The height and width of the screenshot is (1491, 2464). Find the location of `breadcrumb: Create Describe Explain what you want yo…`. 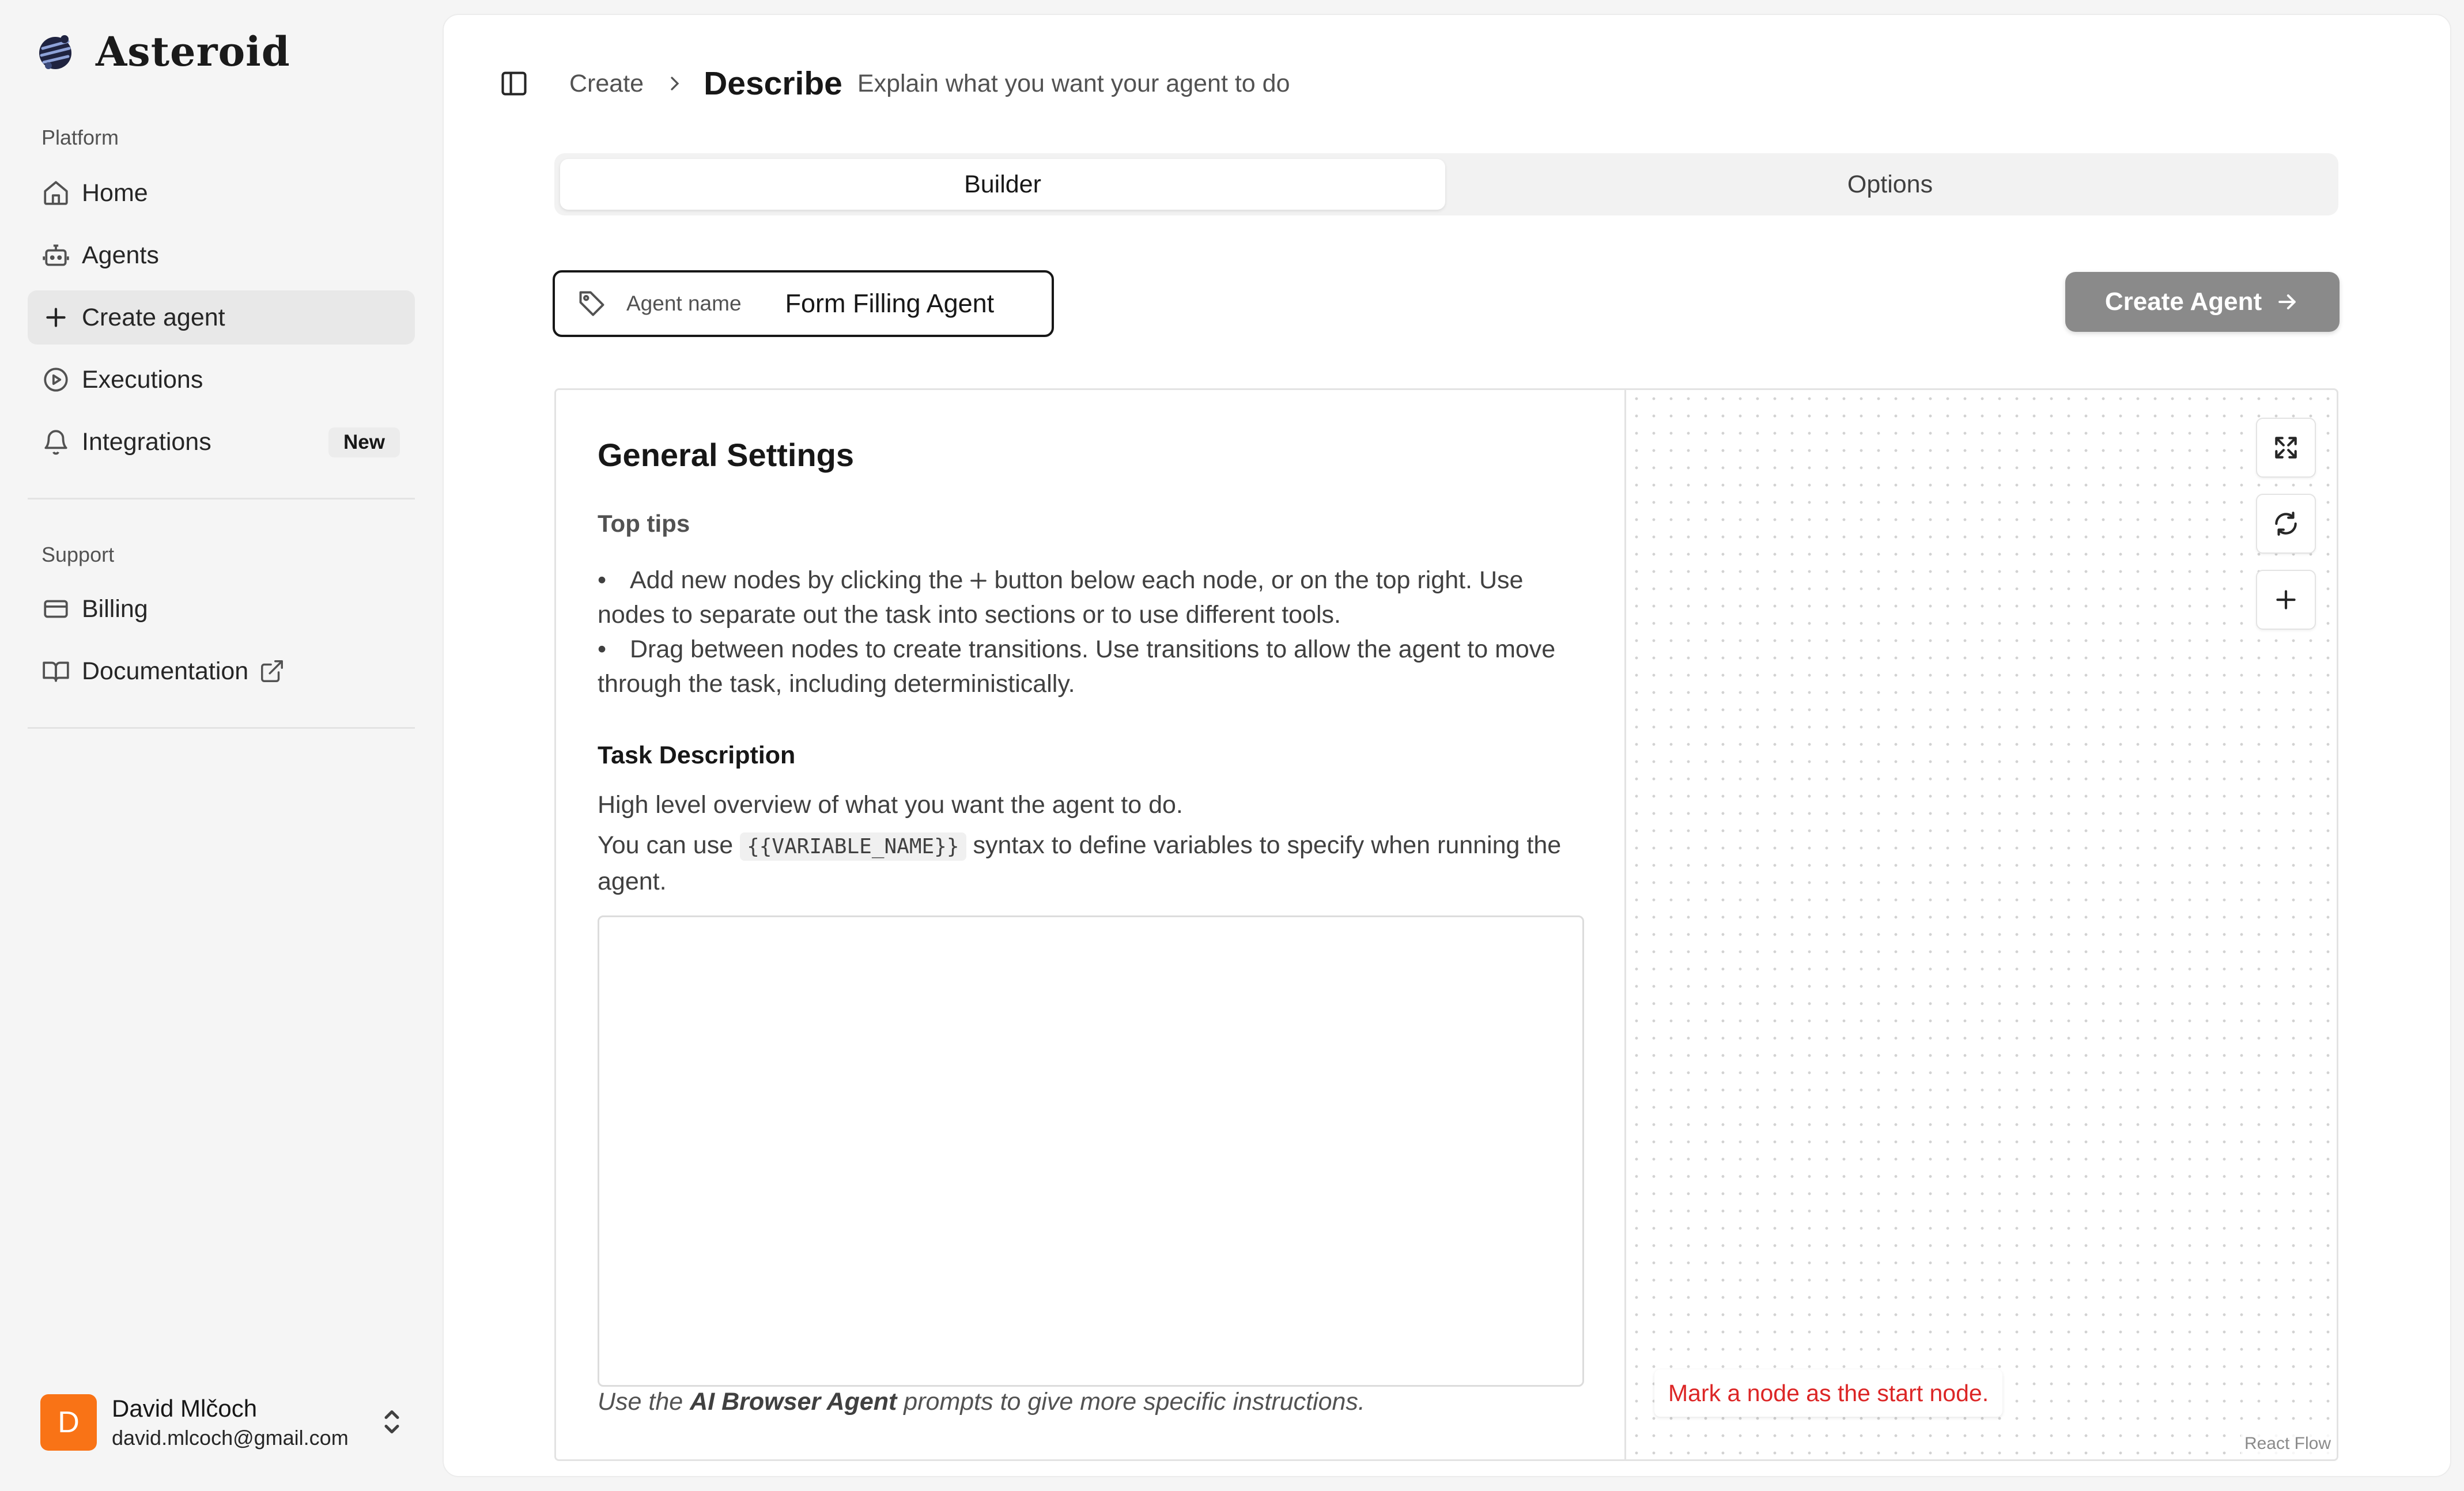

breadcrumb: Create Describe Explain what you want yo… is located at coordinates (894, 83).